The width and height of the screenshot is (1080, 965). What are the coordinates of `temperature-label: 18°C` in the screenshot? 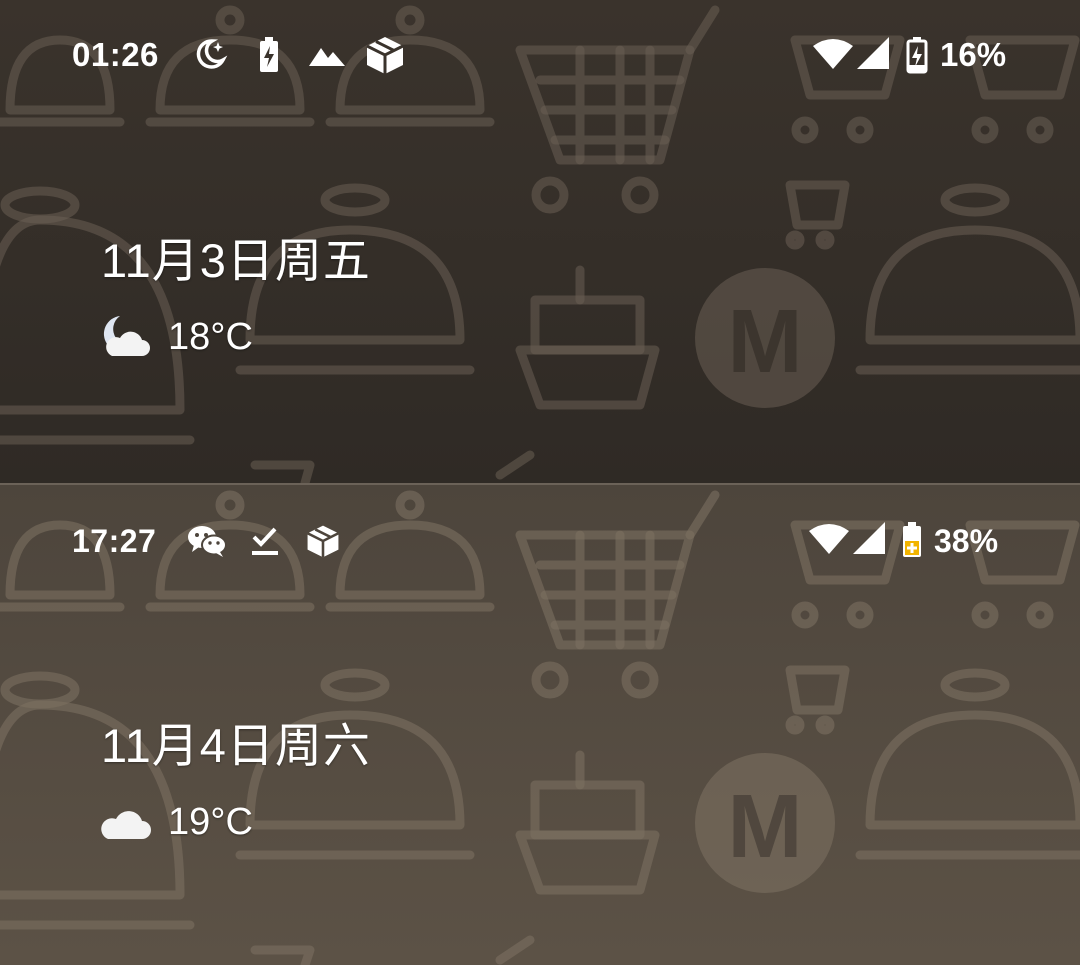 It's located at (210, 337).